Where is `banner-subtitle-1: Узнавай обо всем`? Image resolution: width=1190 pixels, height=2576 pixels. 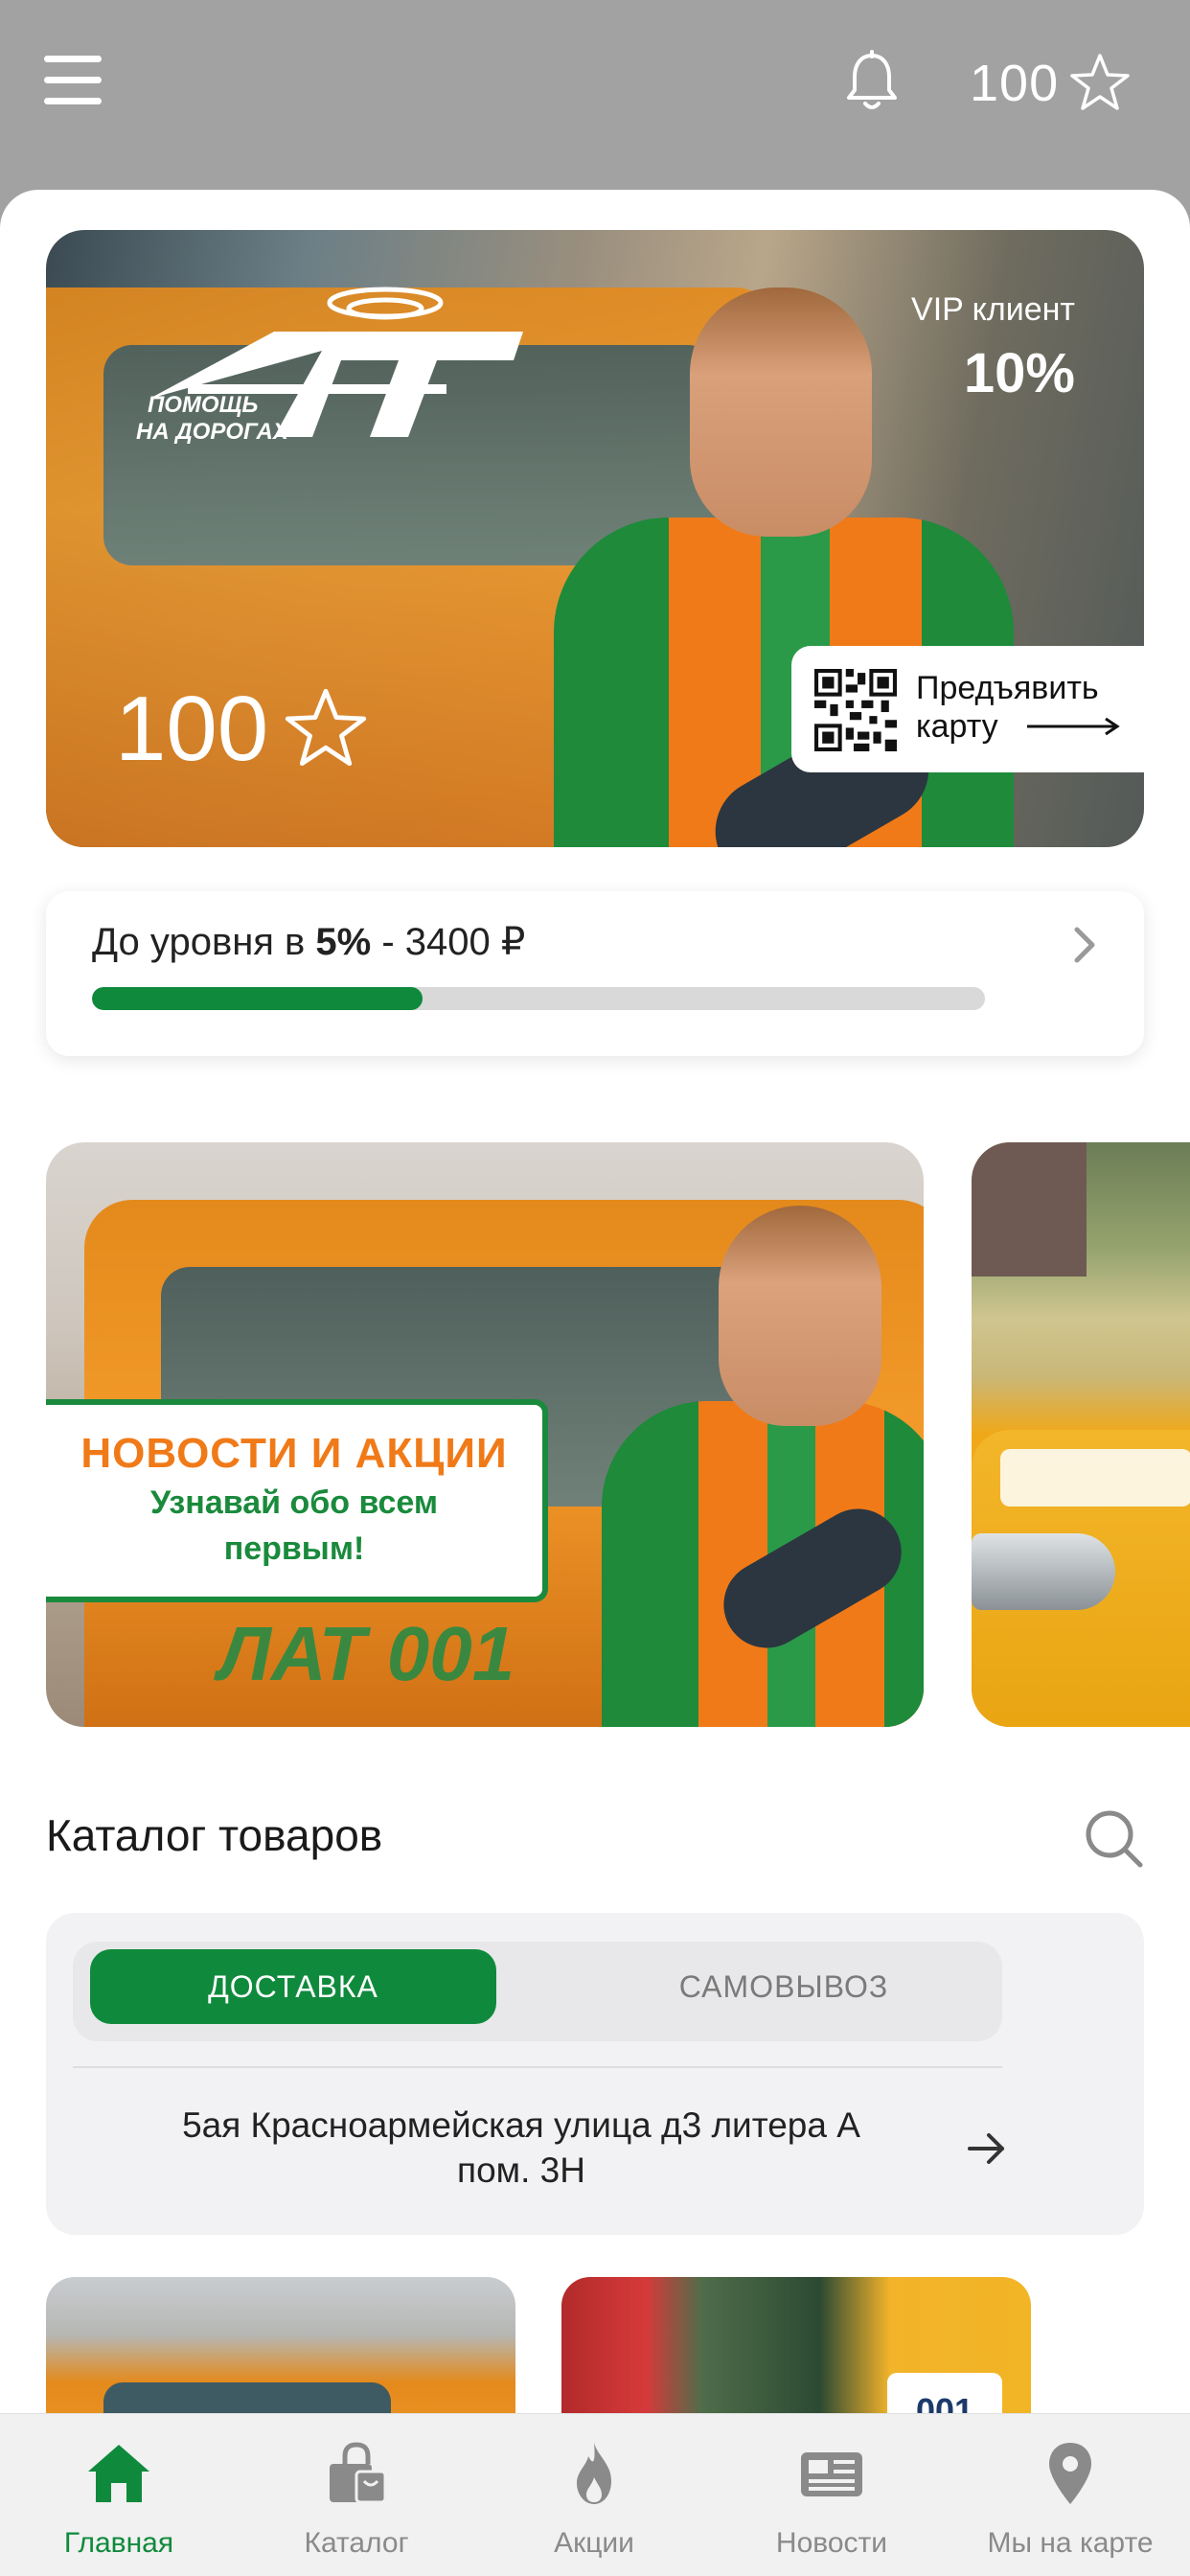
banner-subtitle-1: Узнавай обо всем is located at coordinates (294, 1502).